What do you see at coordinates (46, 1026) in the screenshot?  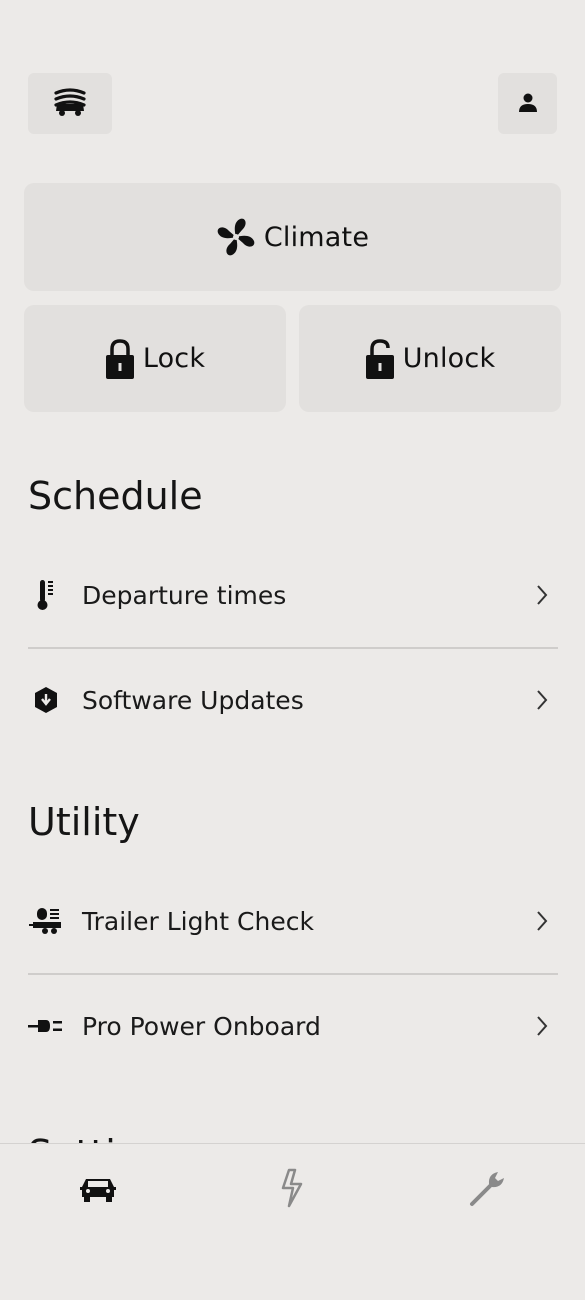 I see `power-plug-icon` at bounding box center [46, 1026].